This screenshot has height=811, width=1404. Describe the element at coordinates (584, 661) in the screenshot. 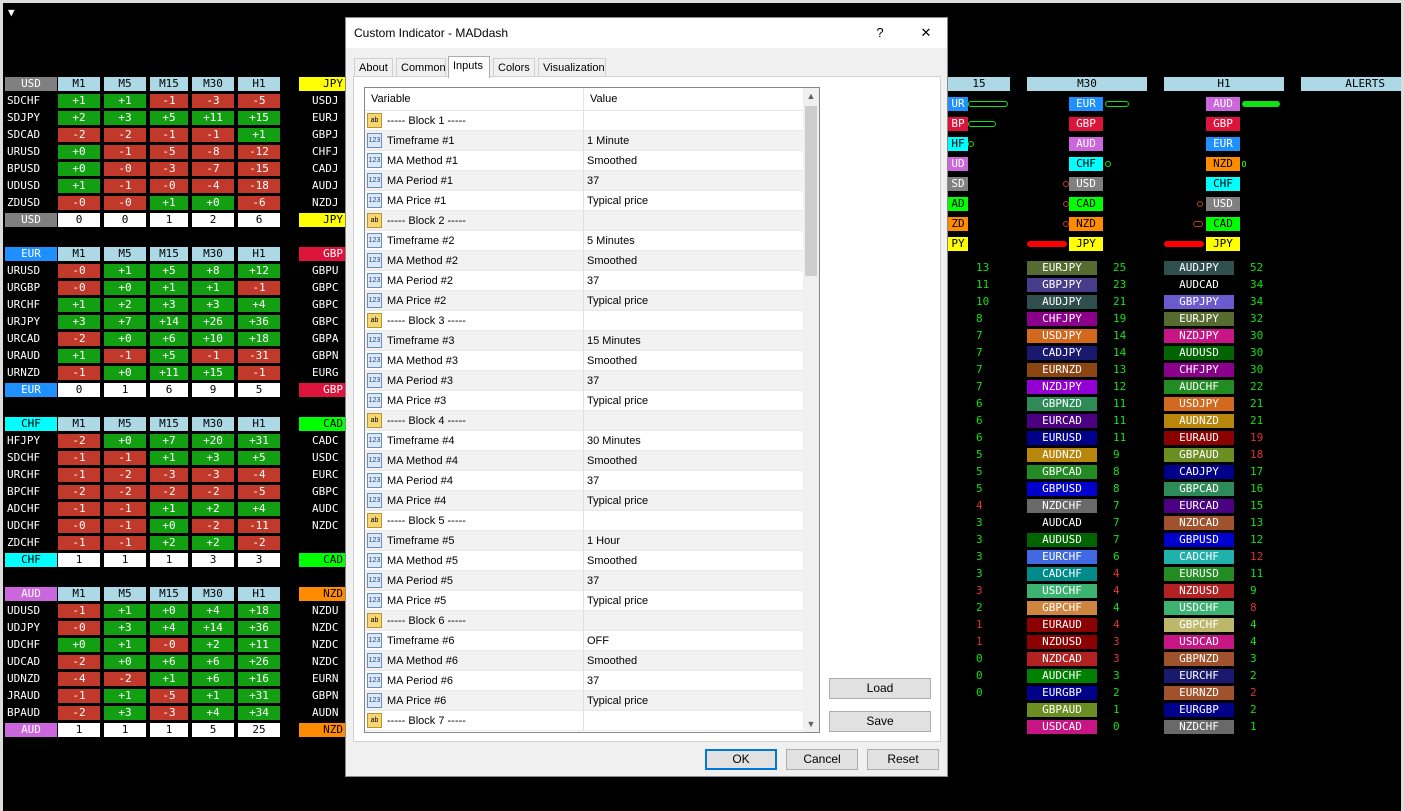

I see `input-row: 123 MA Method #6 Smoothed` at that location.